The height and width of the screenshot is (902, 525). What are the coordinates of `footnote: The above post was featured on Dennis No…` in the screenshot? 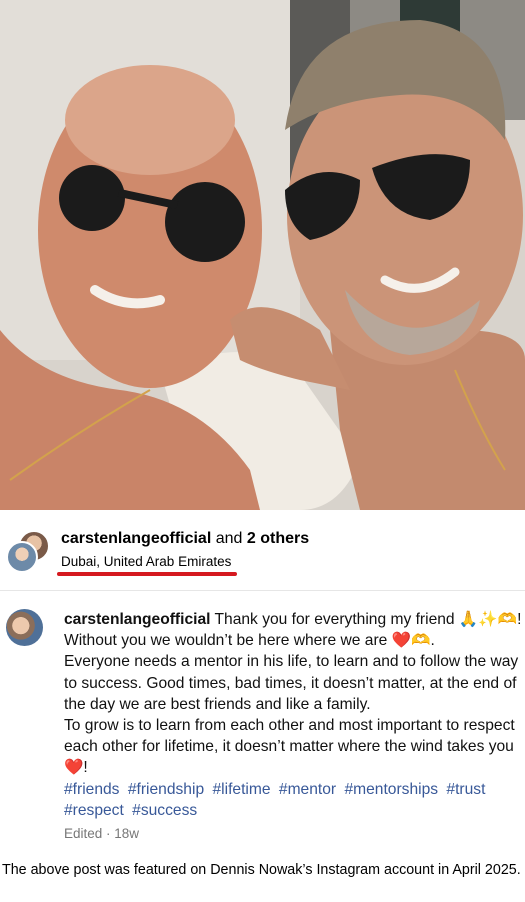 It's located at (261, 870).